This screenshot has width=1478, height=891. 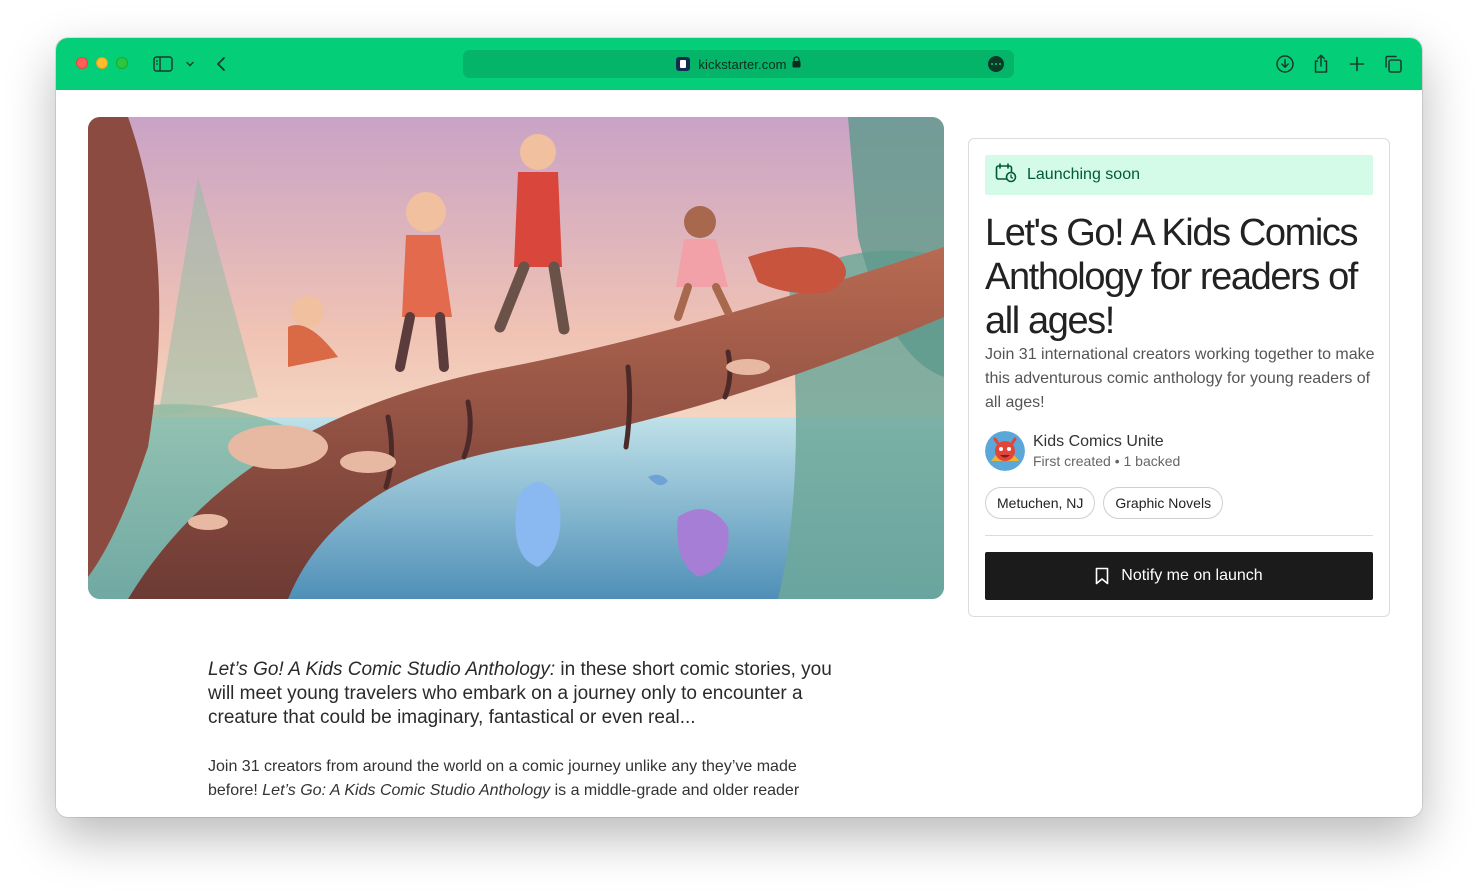 What do you see at coordinates (102, 63) in the screenshot?
I see `minimize-window-button` at bounding box center [102, 63].